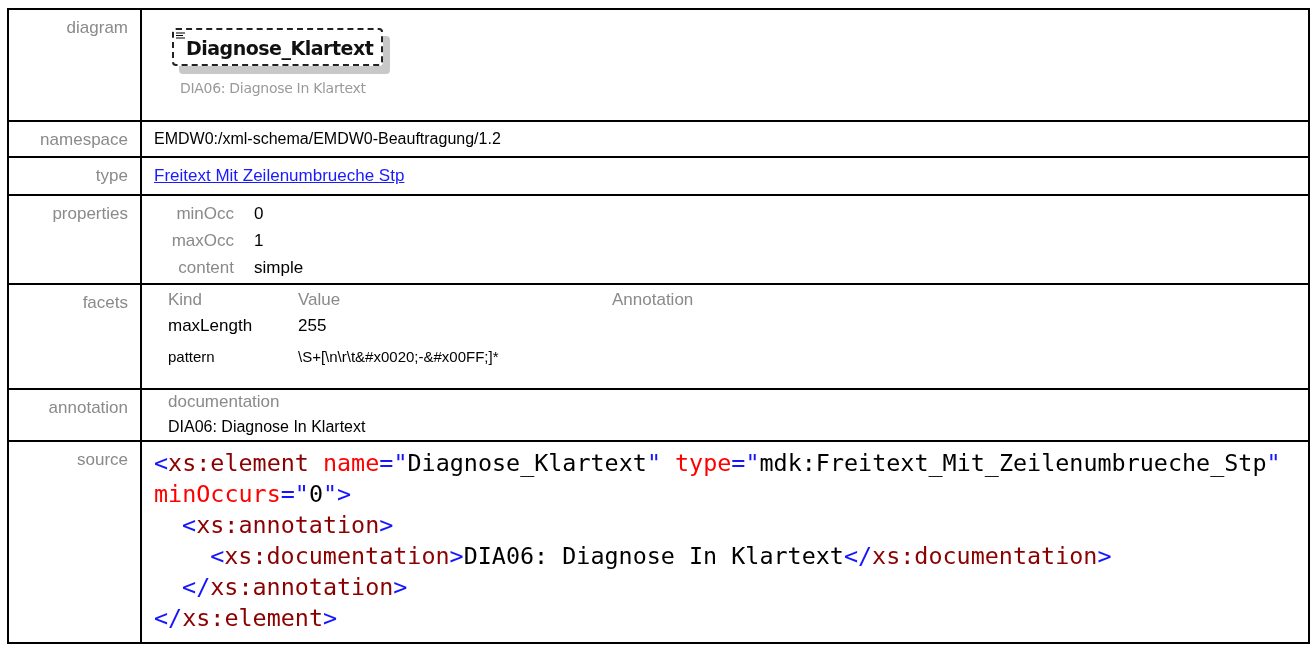 The width and height of the screenshot is (1312, 659). Describe the element at coordinates (206, 267) in the screenshot. I see `property-name: content` at that location.